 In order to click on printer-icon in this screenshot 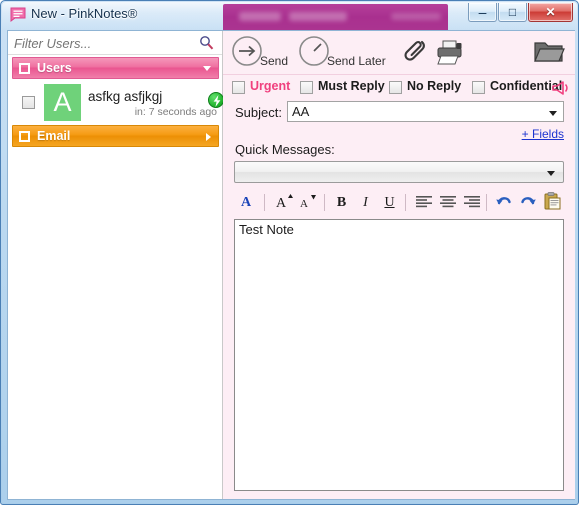, I will do `click(450, 54)`.